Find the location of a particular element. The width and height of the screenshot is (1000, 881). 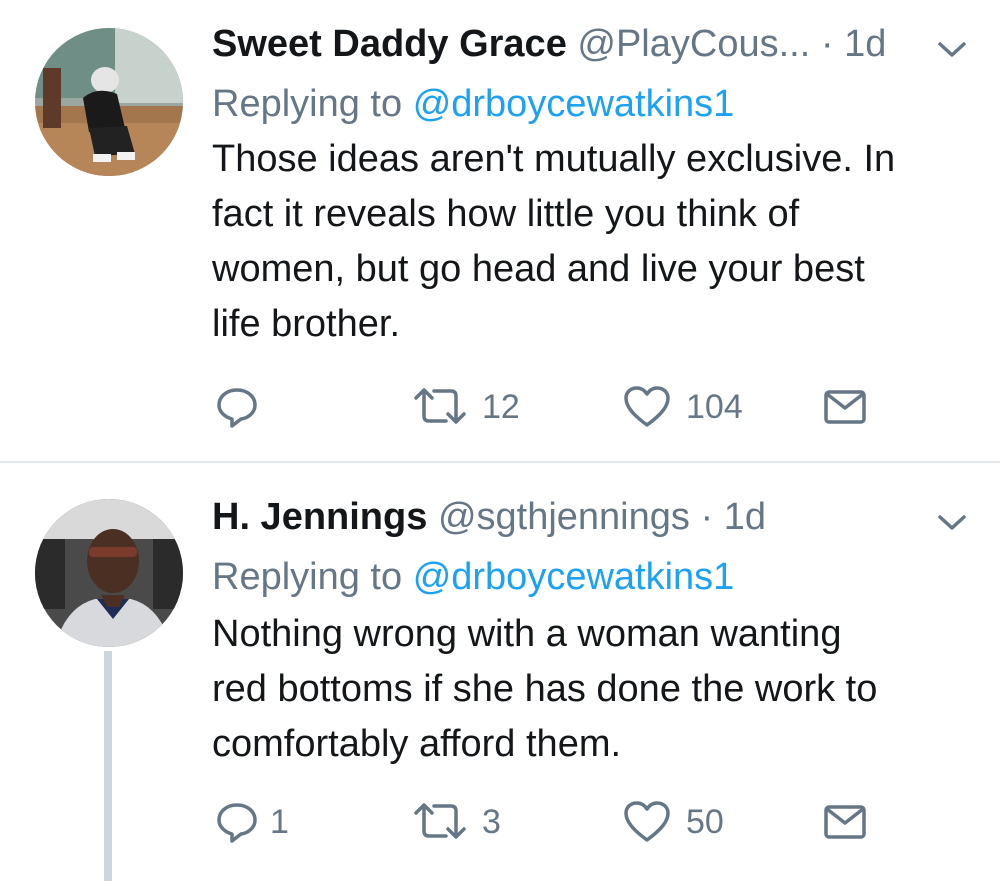

reply-button: 1 is located at coordinates (251, 822).